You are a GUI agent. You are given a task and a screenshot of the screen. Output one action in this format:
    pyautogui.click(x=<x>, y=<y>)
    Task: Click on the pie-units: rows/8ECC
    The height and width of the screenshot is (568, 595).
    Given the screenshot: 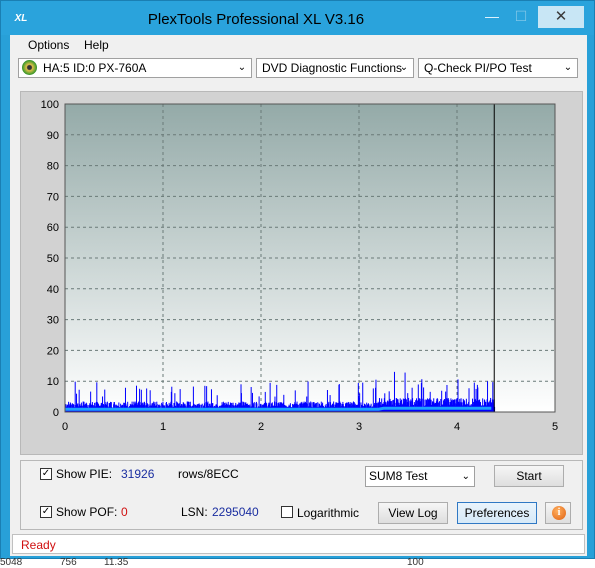 What is the action you would take?
    pyautogui.click(x=208, y=474)
    